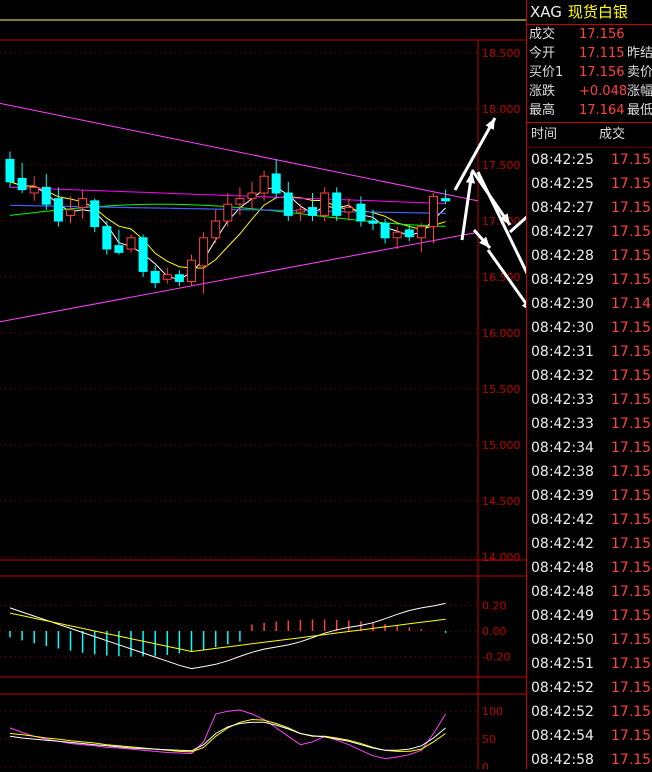 Image resolution: width=652 pixels, height=772 pixels. I want to click on tick-row: 08:42:34 17.152, so click(589, 448).